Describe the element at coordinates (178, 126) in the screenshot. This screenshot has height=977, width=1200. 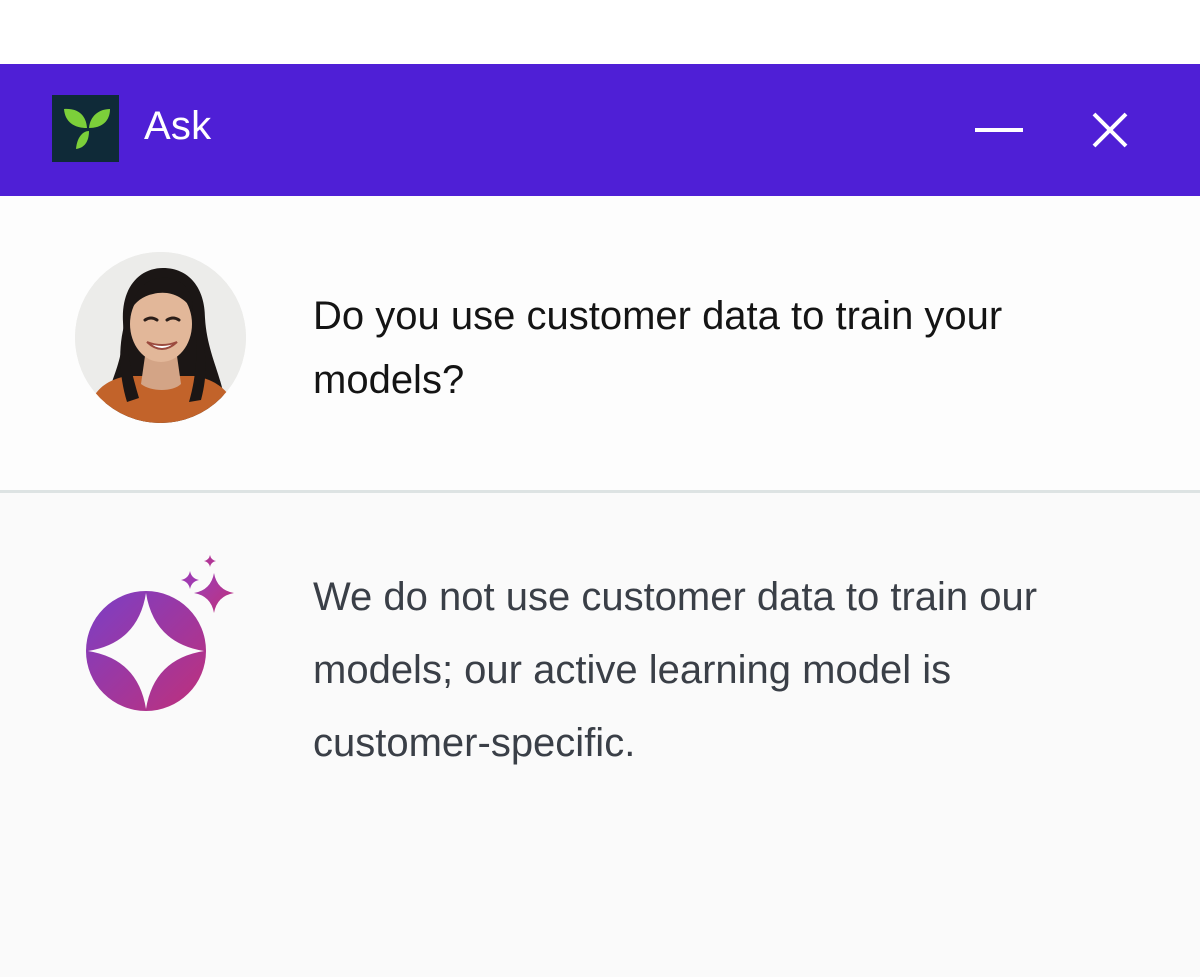
I see `window-title: Ask` at that location.